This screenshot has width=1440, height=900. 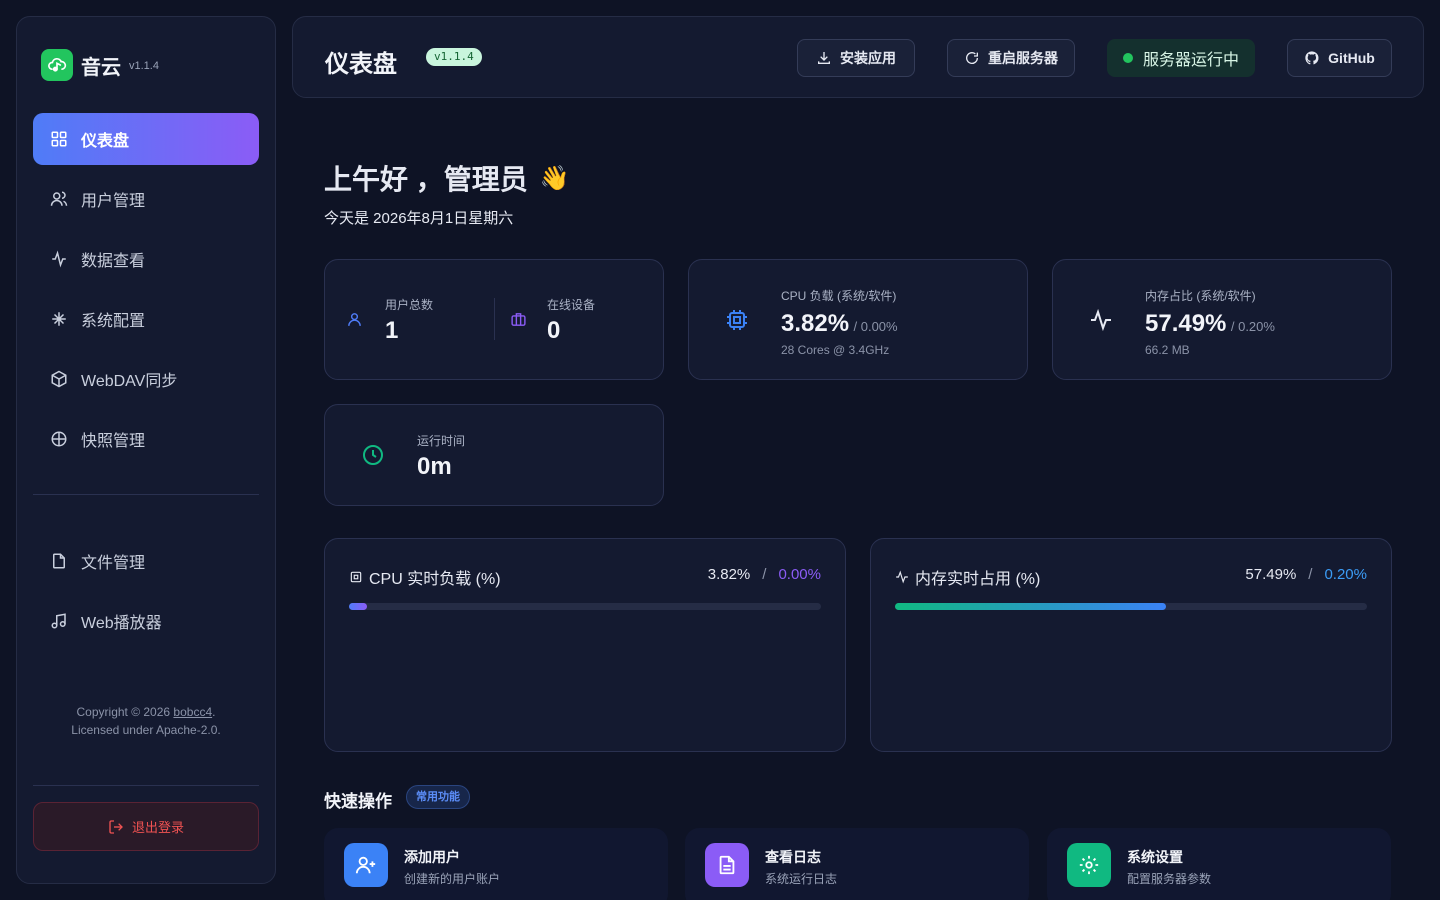 What do you see at coordinates (105, 141) in the screenshot?
I see `nav-label: 仪表盘` at bounding box center [105, 141].